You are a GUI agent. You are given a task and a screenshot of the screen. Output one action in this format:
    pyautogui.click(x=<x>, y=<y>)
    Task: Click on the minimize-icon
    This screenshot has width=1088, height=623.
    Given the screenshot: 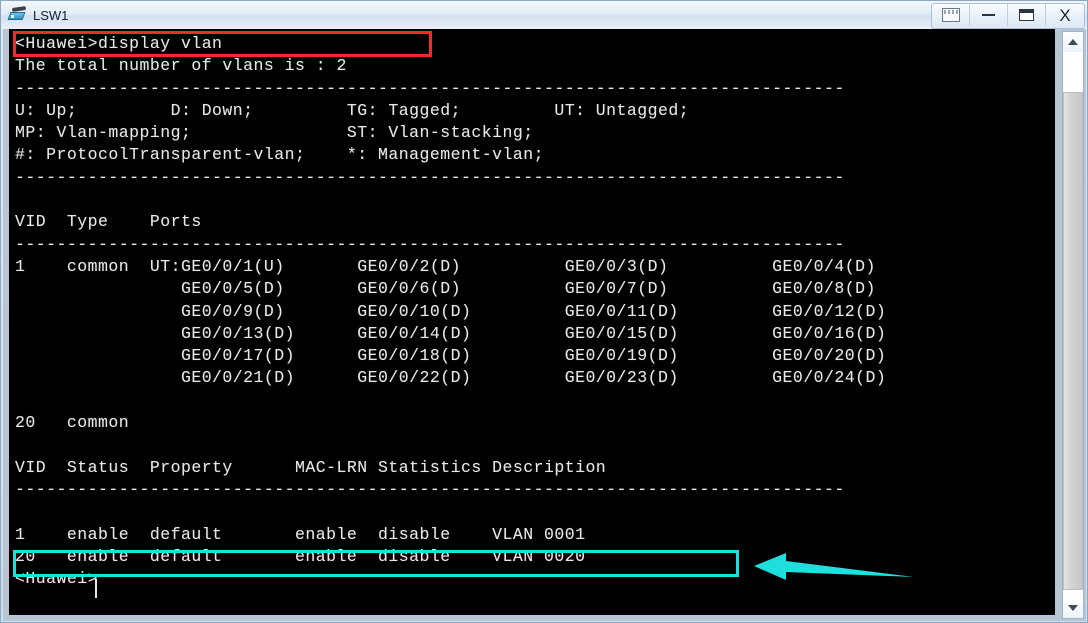 What is the action you would take?
    pyautogui.click(x=988, y=15)
    